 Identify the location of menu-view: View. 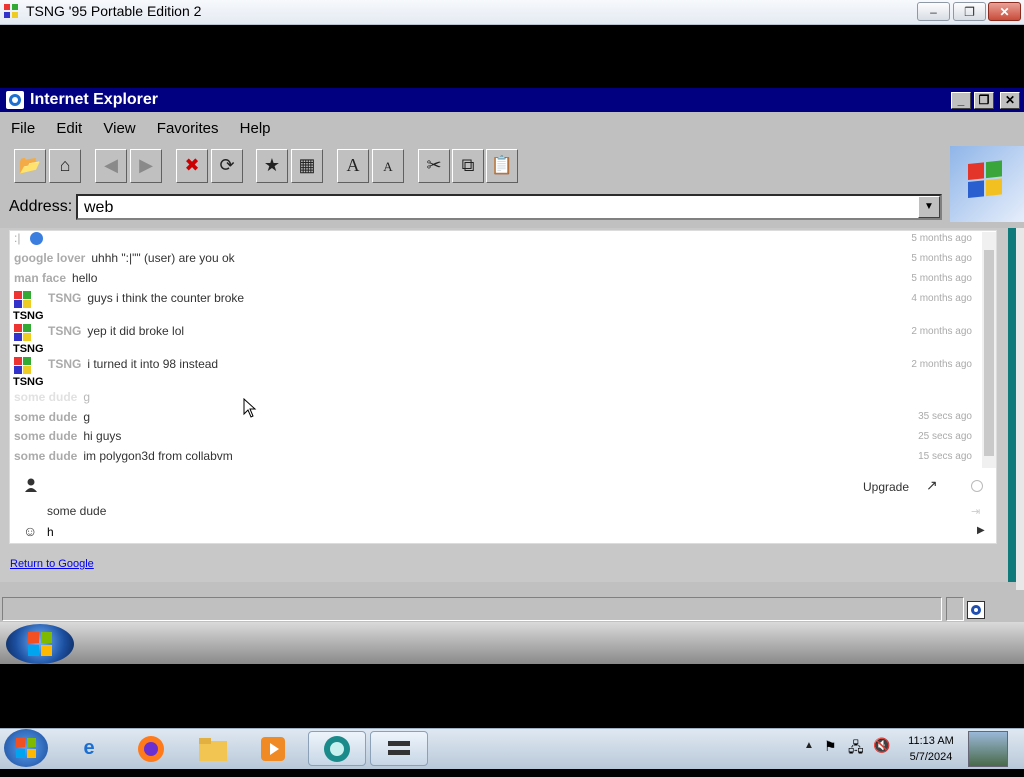
(119, 128).